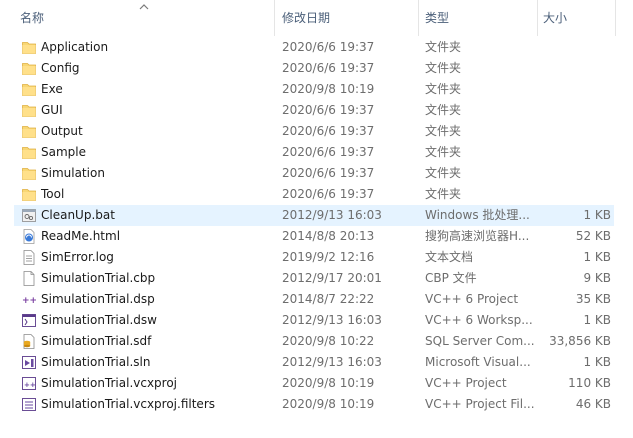 The height and width of the screenshot is (438, 633). Describe the element at coordinates (128, 404) in the screenshot. I see `file-name: SimulationTrial.vcxproj.filters` at that location.